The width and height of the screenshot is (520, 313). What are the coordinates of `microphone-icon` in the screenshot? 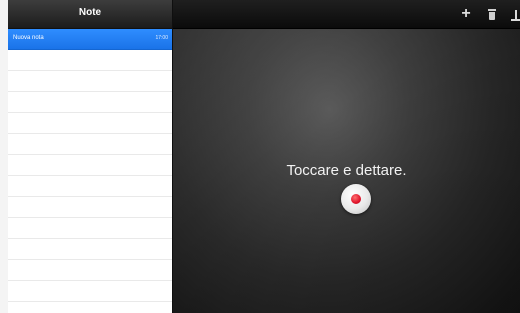 It's located at (356, 199).